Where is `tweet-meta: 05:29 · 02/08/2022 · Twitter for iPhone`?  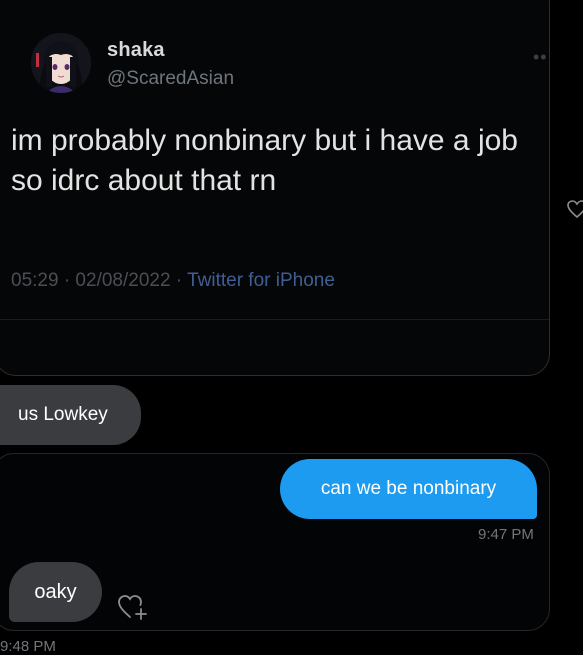
tweet-meta: 05:29 · 02/08/2022 · Twitter for iPhone is located at coordinates (173, 281).